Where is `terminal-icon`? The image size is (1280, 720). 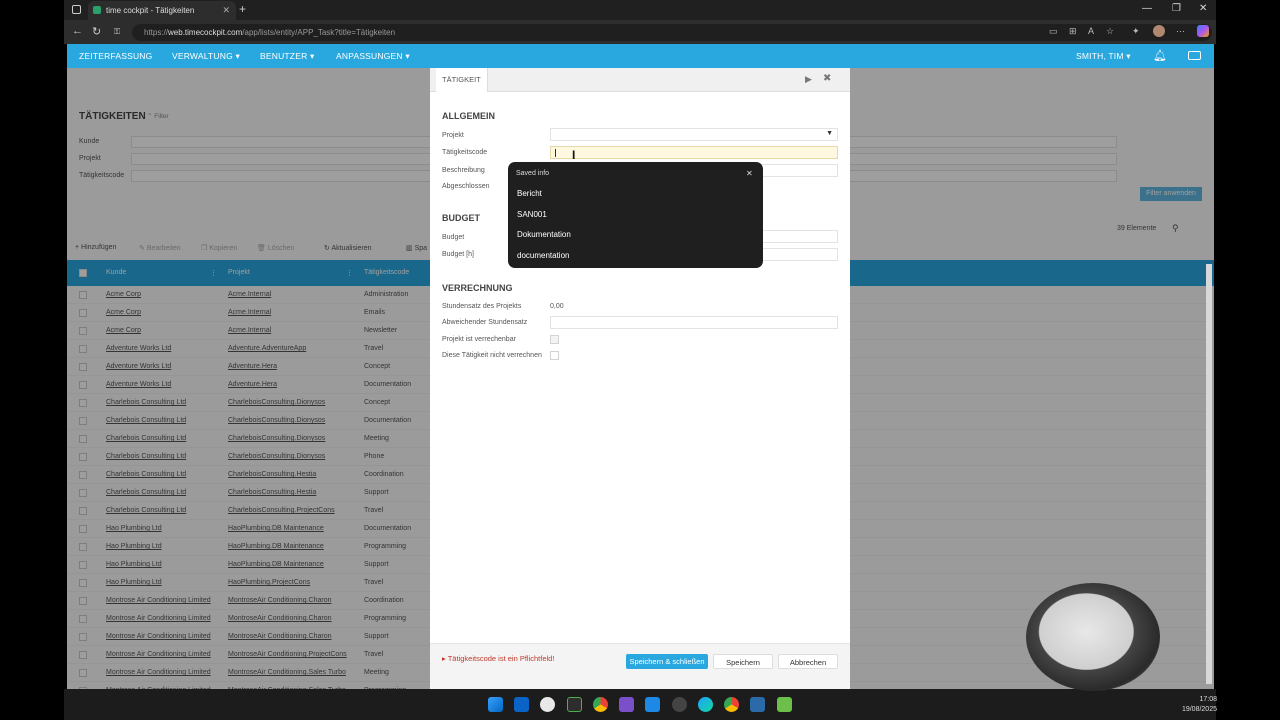
terminal-icon is located at coordinates (757, 704).